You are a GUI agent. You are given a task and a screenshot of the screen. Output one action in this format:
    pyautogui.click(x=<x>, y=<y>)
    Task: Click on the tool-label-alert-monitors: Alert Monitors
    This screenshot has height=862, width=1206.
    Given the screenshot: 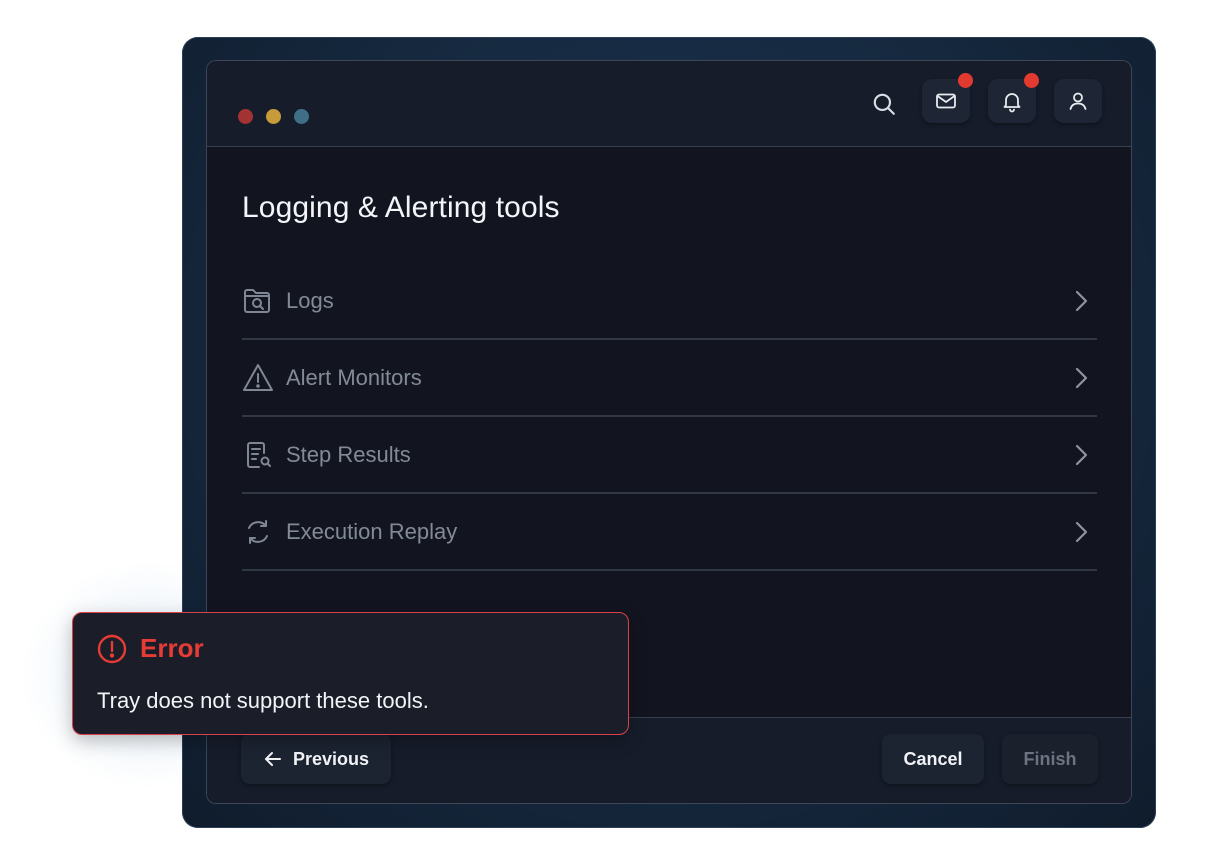 What is the action you would take?
    pyautogui.click(x=354, y=377)
    